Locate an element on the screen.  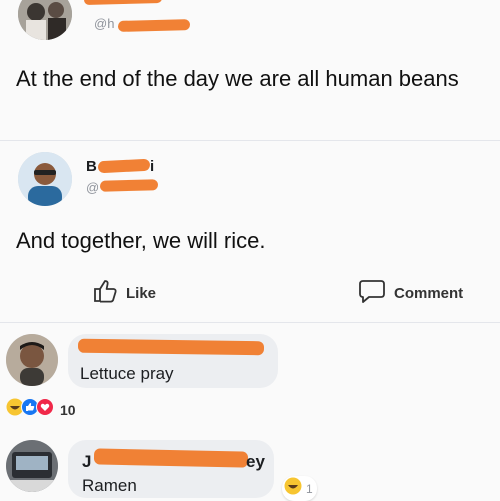
comment2-author-end: ey is located at coordinates (255, 462).